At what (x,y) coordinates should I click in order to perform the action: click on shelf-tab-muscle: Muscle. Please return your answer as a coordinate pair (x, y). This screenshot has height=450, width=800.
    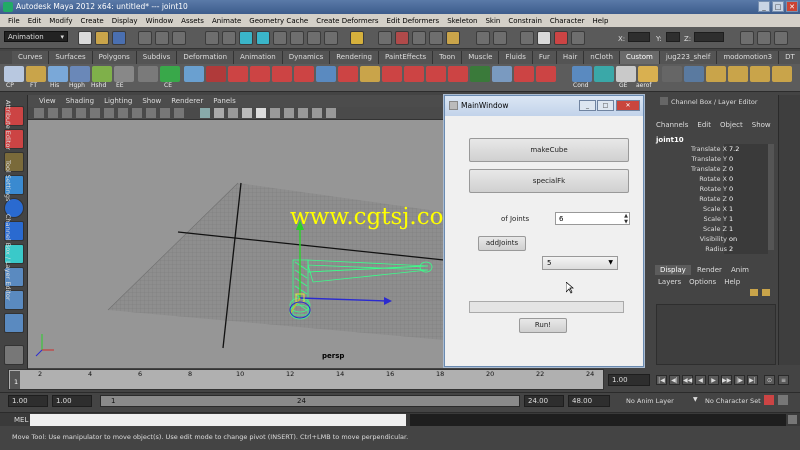
    Looking at the image, I should click on (481, 57).